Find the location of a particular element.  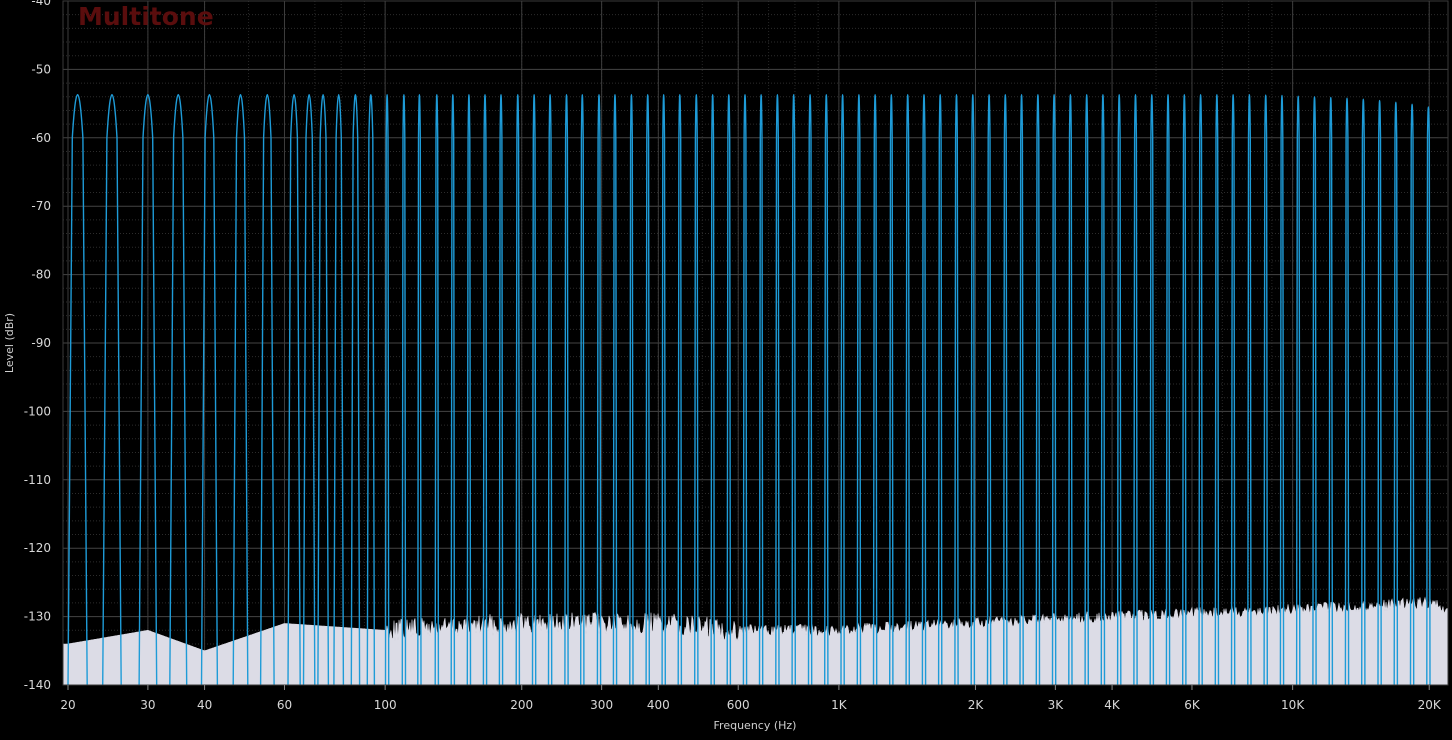

y-tick-label: -110 is located at coordinates (37, 480).